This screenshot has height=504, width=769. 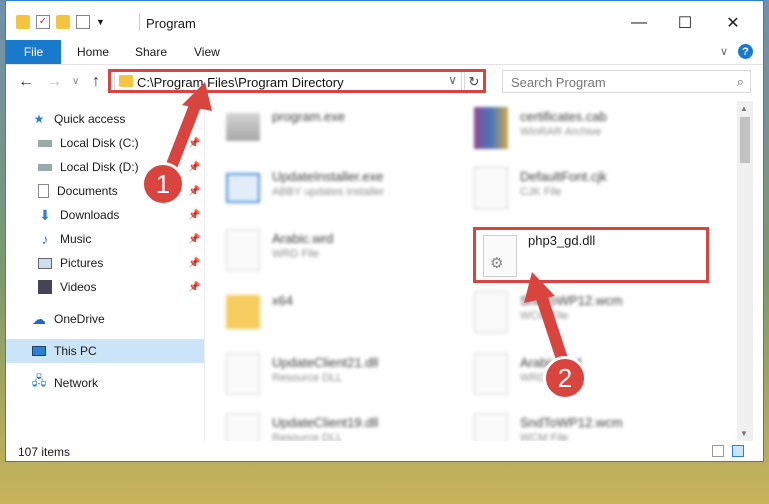 What do you see at coordinates (491, 128) in the screenshot?
I see `archive-file-icon` at bounding box center [491, 128].